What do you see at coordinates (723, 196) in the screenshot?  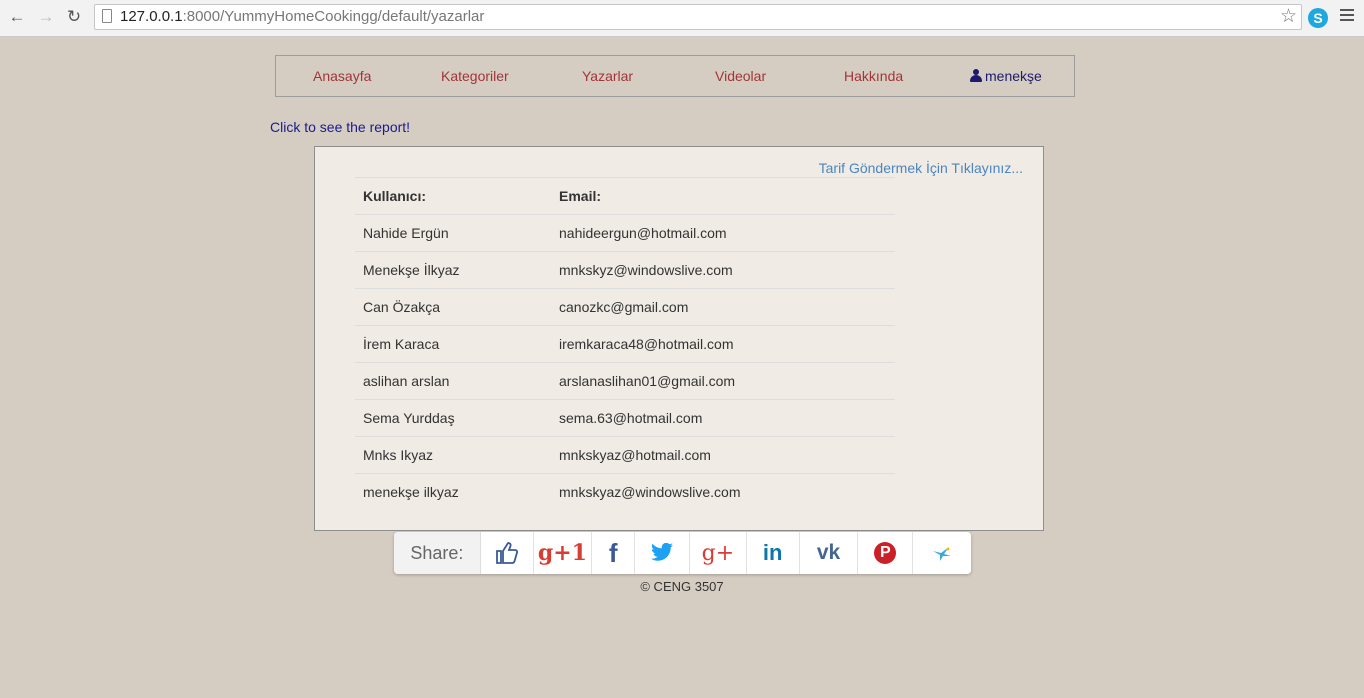 I see `header-email: Email:` at bounding box center [723, 196].